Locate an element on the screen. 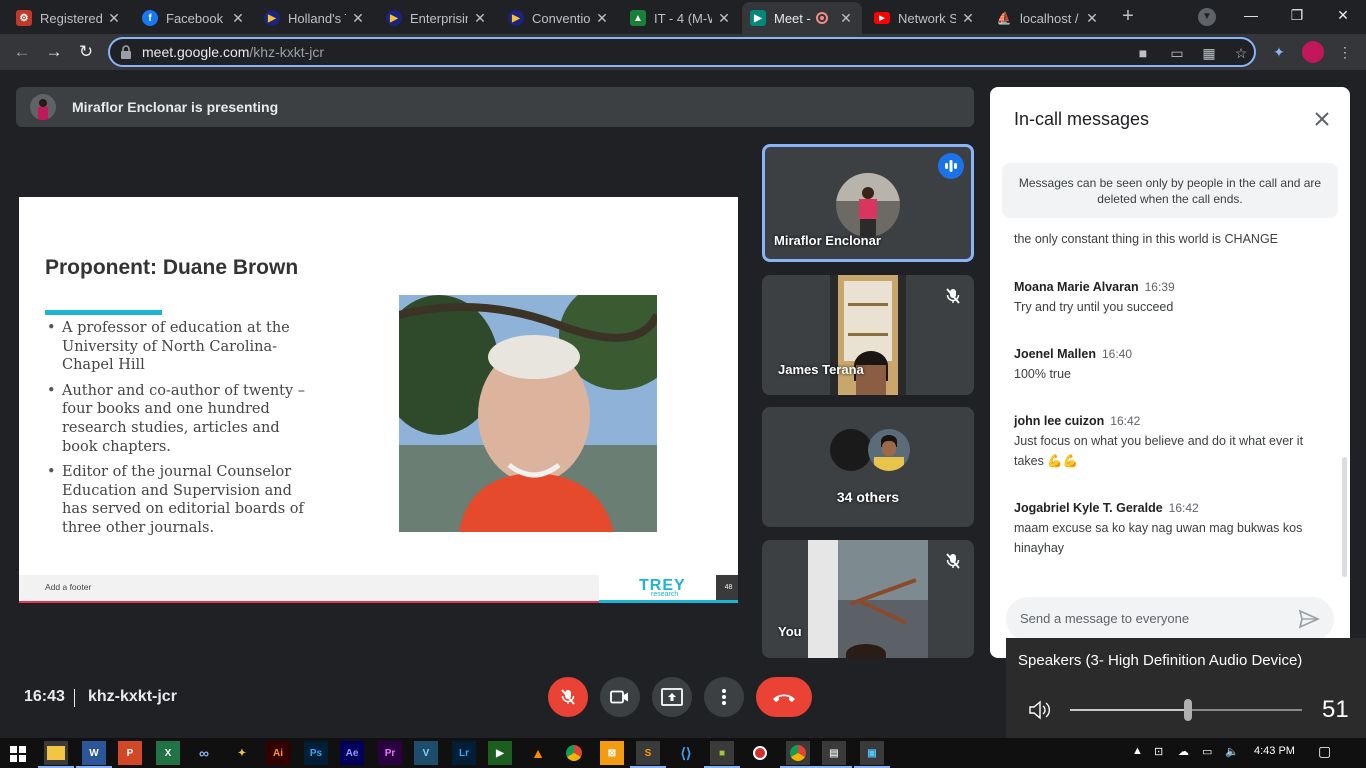 The height and width of the screenshot is (768, 1366). tab-localhost: ⛵ localhost / ✕ is located at coordinates (1048, 18).